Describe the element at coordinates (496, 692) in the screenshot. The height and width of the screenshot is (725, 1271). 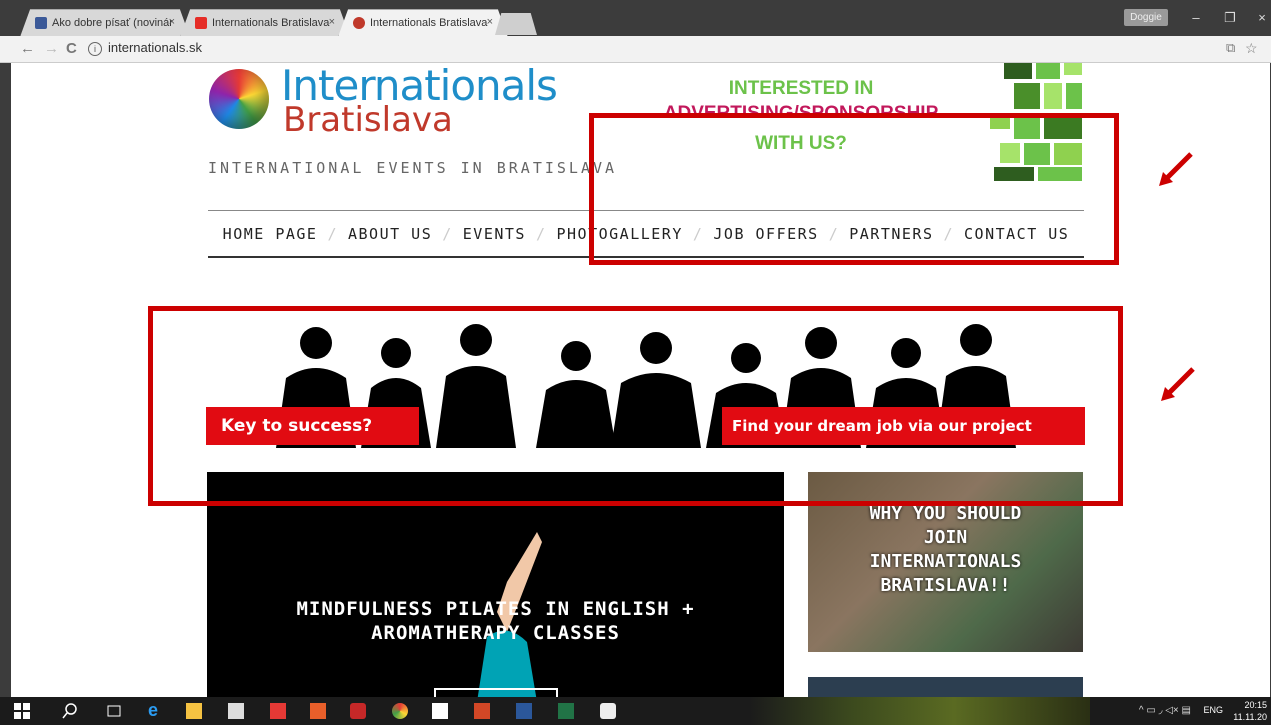
I see `read-more-button` at that location.